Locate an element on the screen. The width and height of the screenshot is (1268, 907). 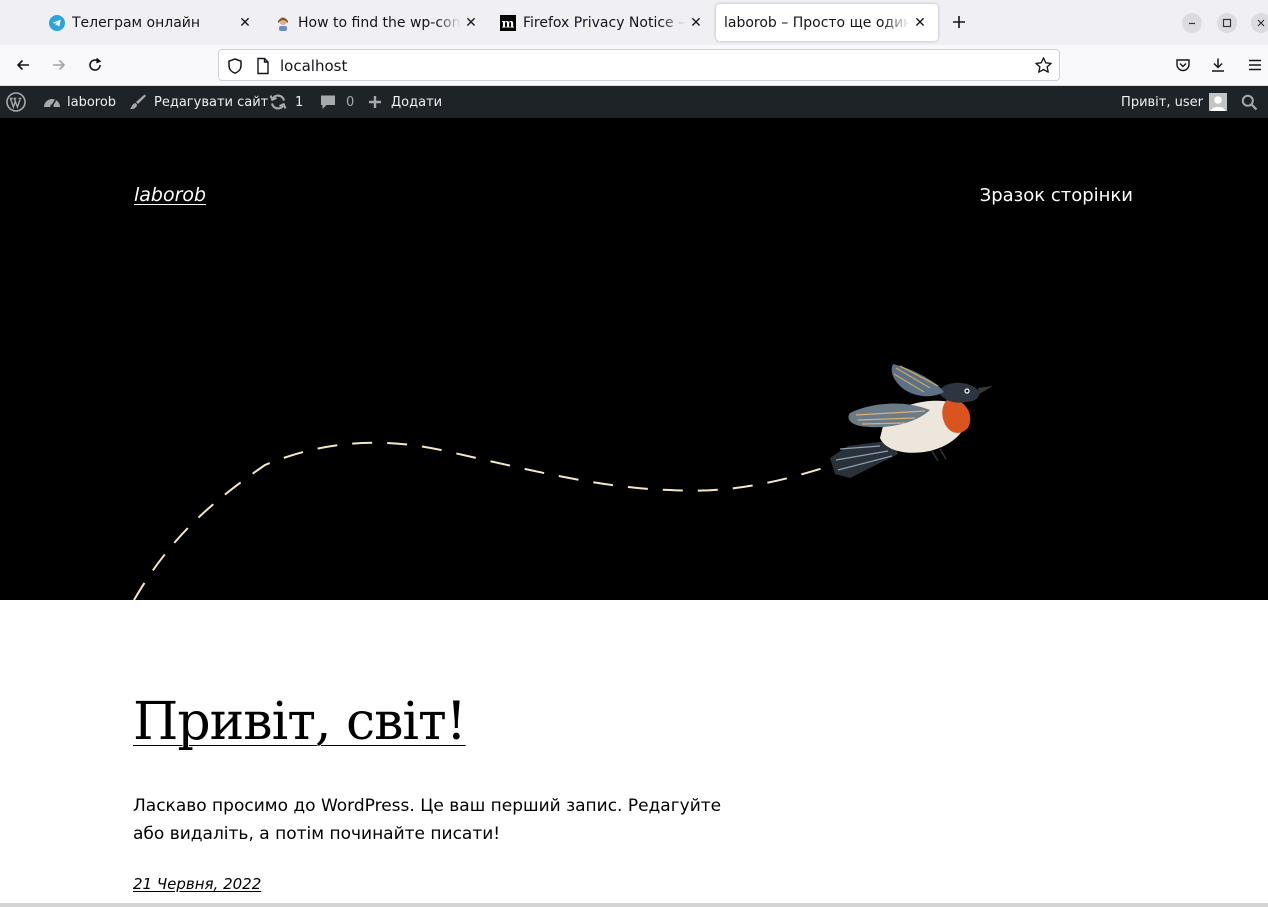
updates-link: 1 is located at coordinates (286, 102).